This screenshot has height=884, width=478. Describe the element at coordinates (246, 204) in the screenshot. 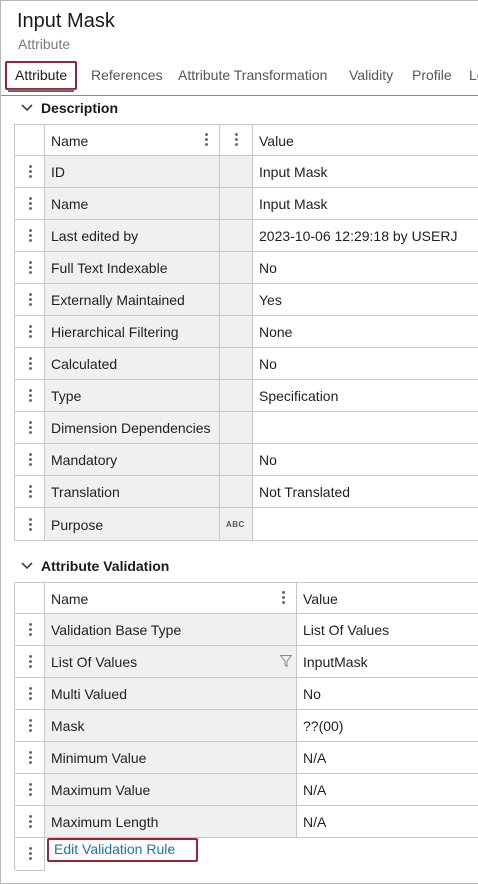

I see `table-row: Name Input Mask` at that location.